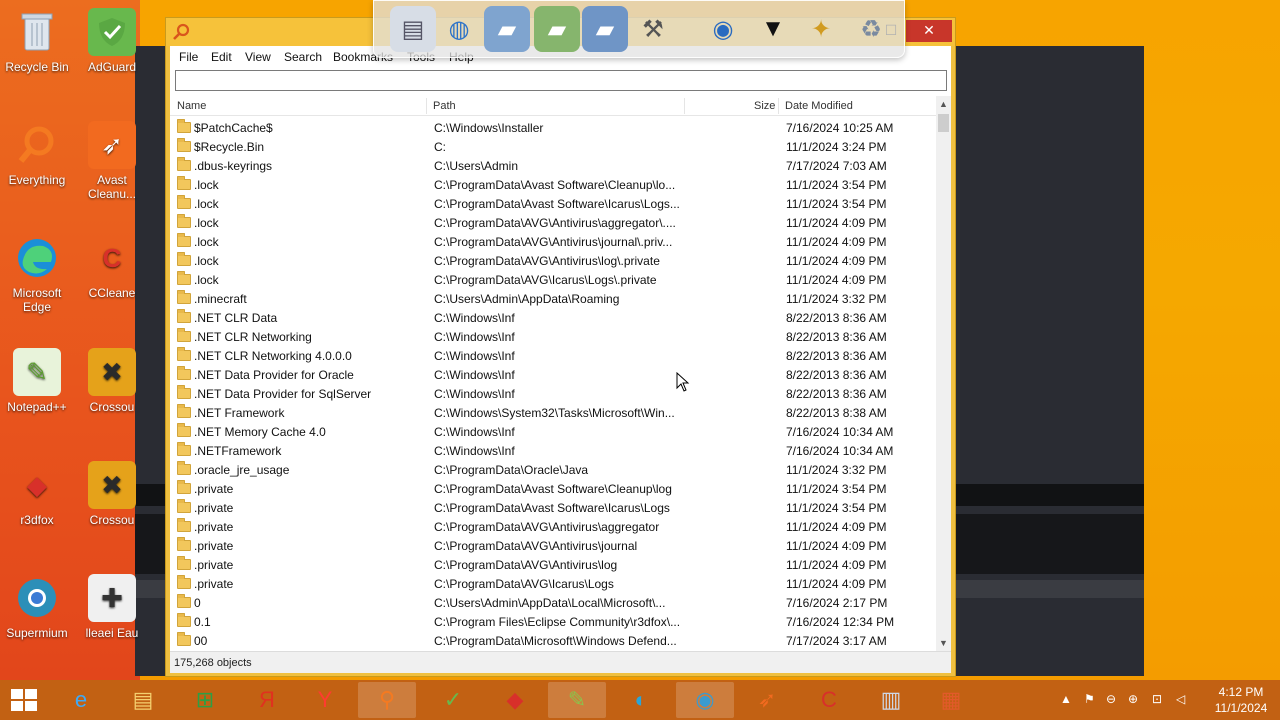  What do you see at coordinates (260, 432) in the screenshot?
I see `row-name: .NET Memory Cache 4.0` at bounding box center [260, 432].